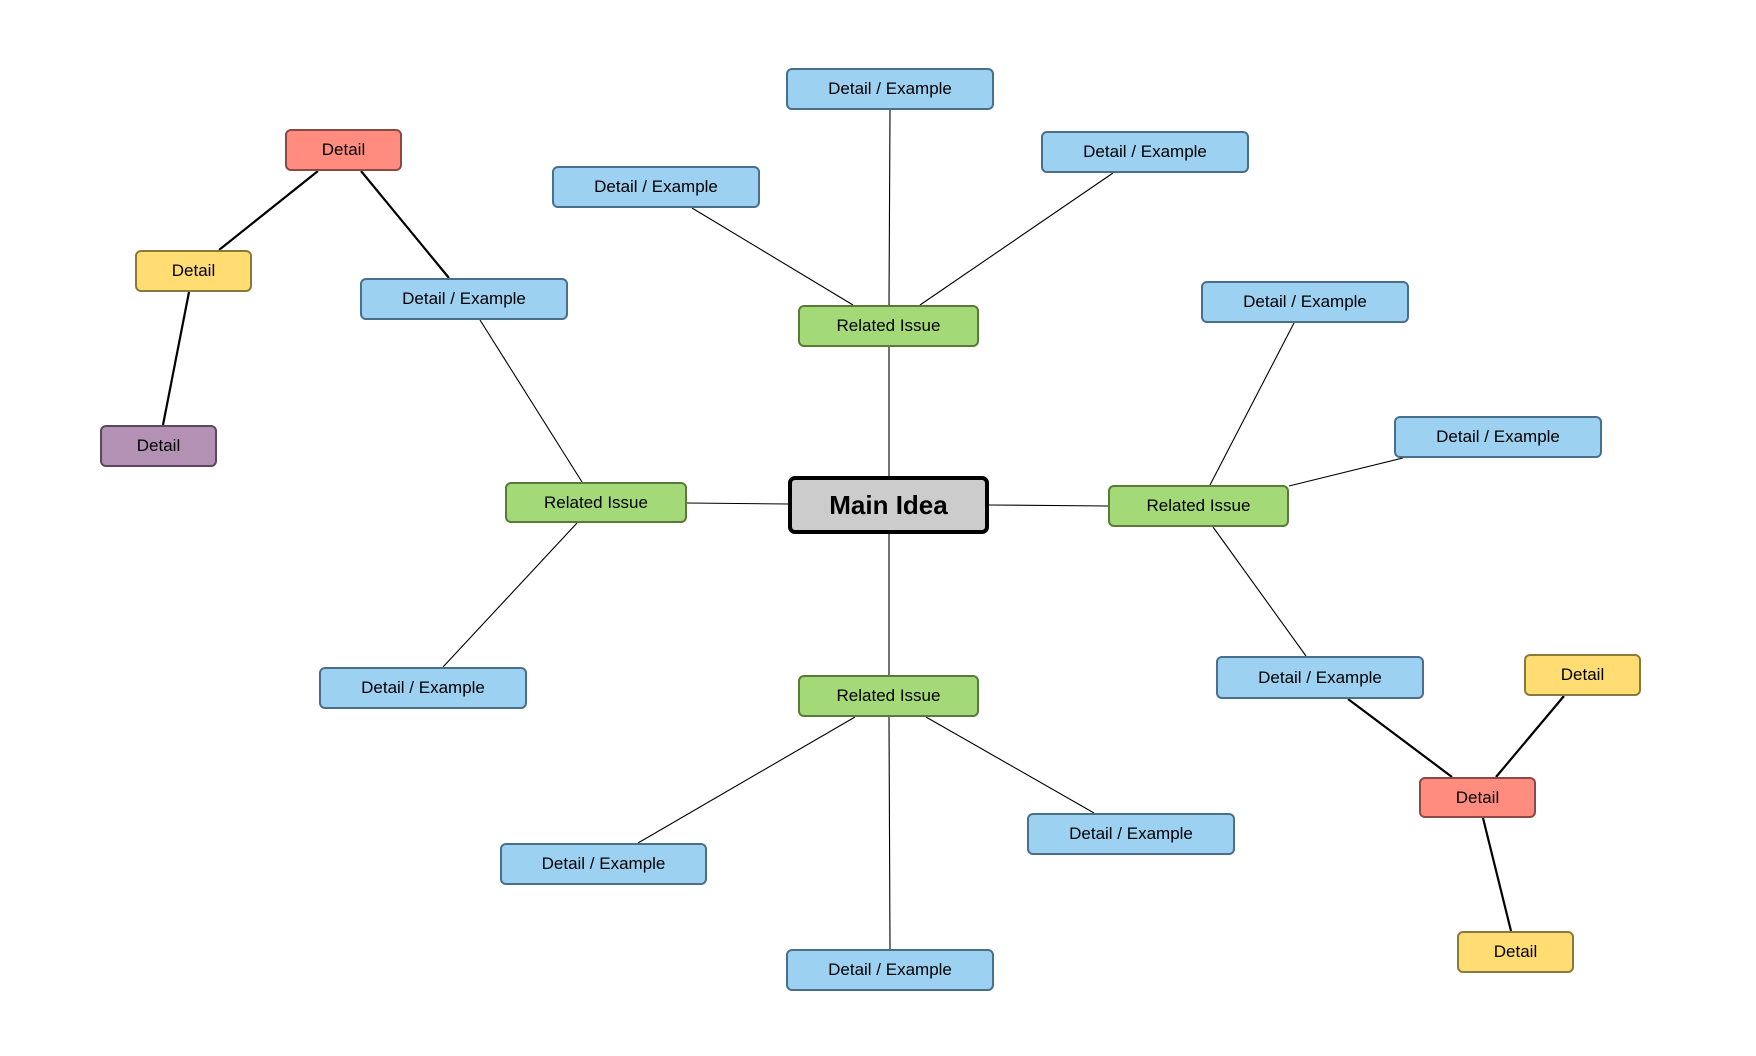  I want to click on connector-ri_right-to-de_right_low, so click(1259, 591).